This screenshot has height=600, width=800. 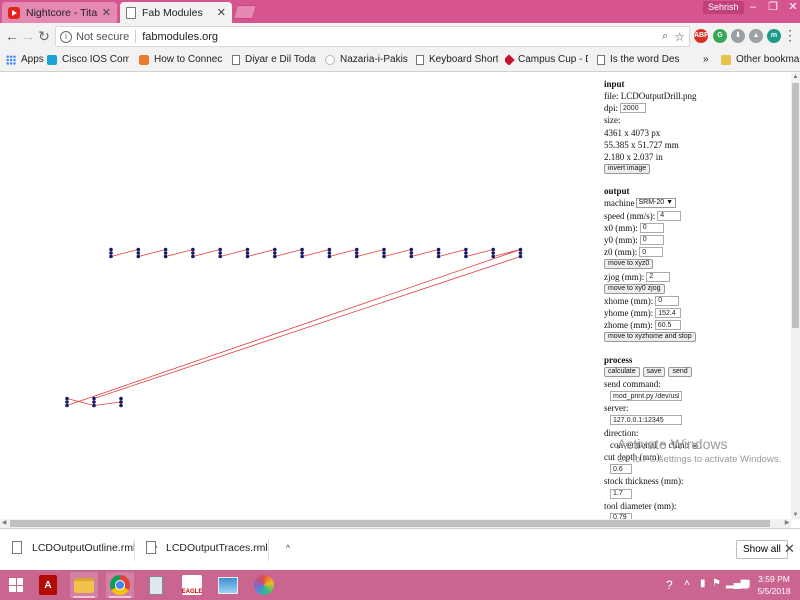 What do you see at coordinates (120, 585) in the screenshot?
I see `taskbar-chrome` at bounding box center [120, 585].